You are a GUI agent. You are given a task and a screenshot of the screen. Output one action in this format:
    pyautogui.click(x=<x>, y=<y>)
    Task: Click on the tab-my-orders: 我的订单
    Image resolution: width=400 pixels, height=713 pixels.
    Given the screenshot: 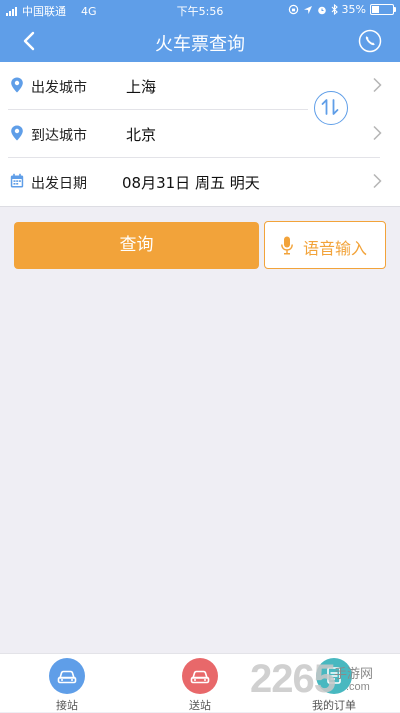 What is the action you would take?
    pyautogui.click(x=334, y=683)
    